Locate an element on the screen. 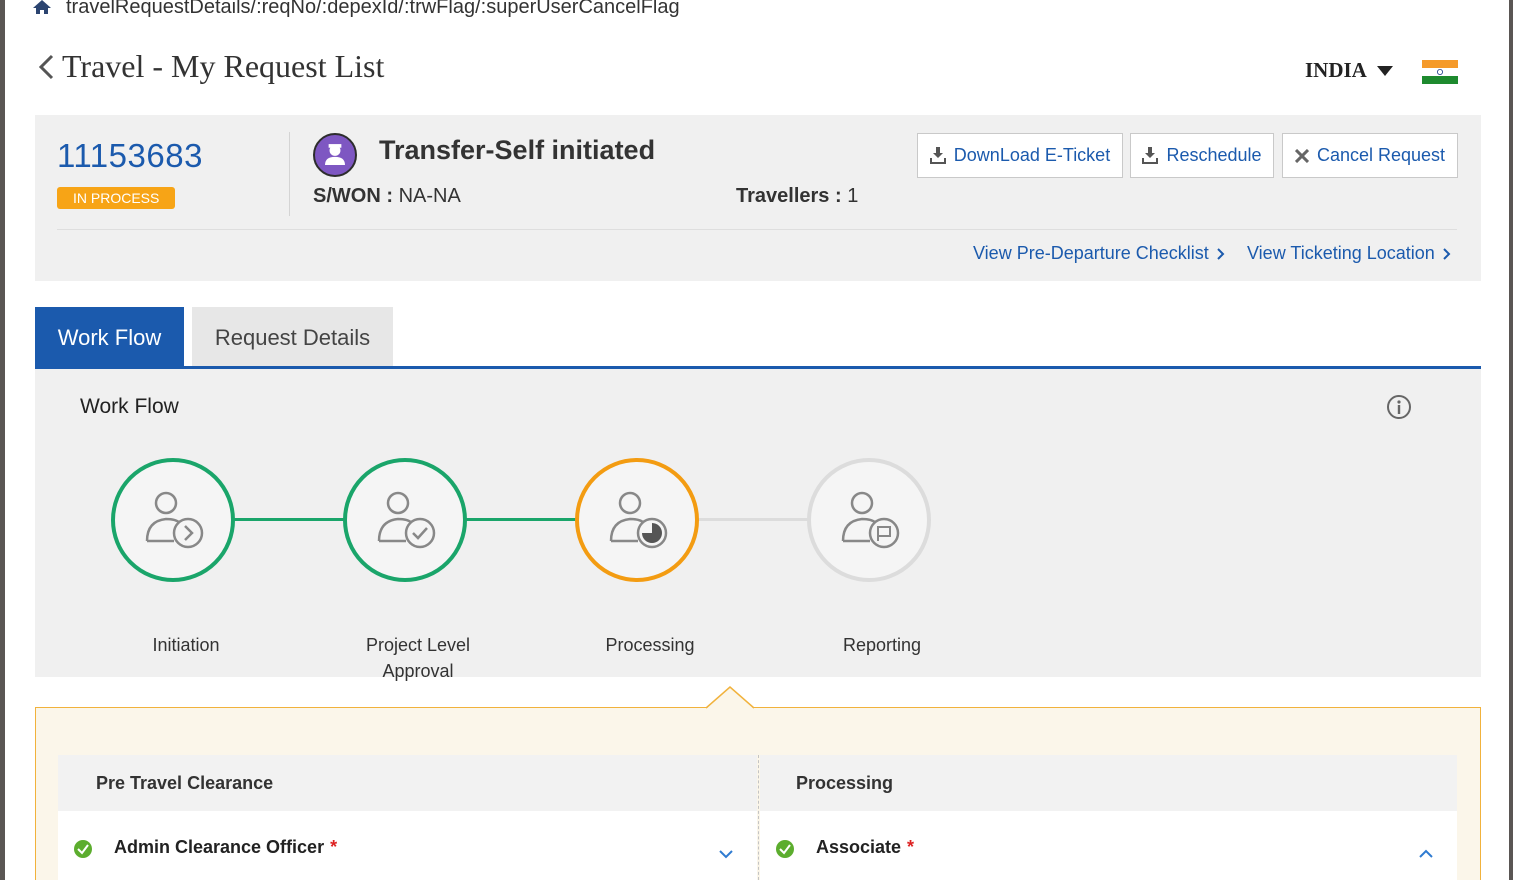  download-eticket-button: DownLoad E-Ticket is located at coordinates (1020, 155).